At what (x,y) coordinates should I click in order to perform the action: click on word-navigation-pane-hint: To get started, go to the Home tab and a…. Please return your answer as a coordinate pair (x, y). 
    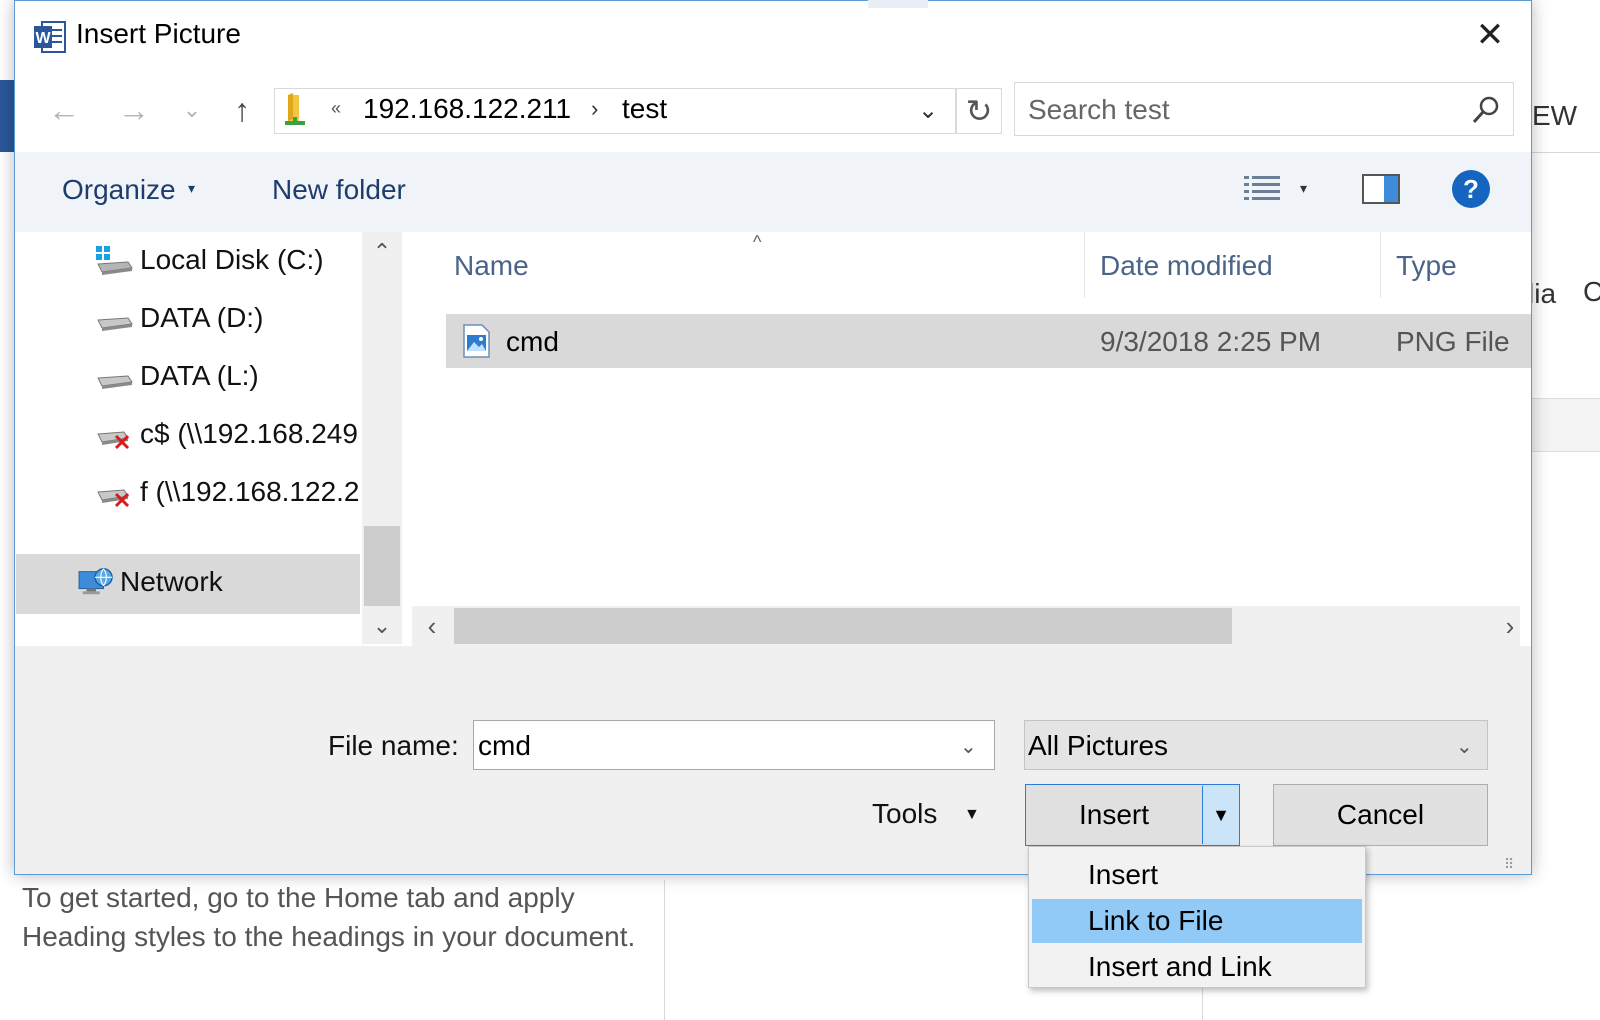
    Looking at the image, I should click on (329, 917).